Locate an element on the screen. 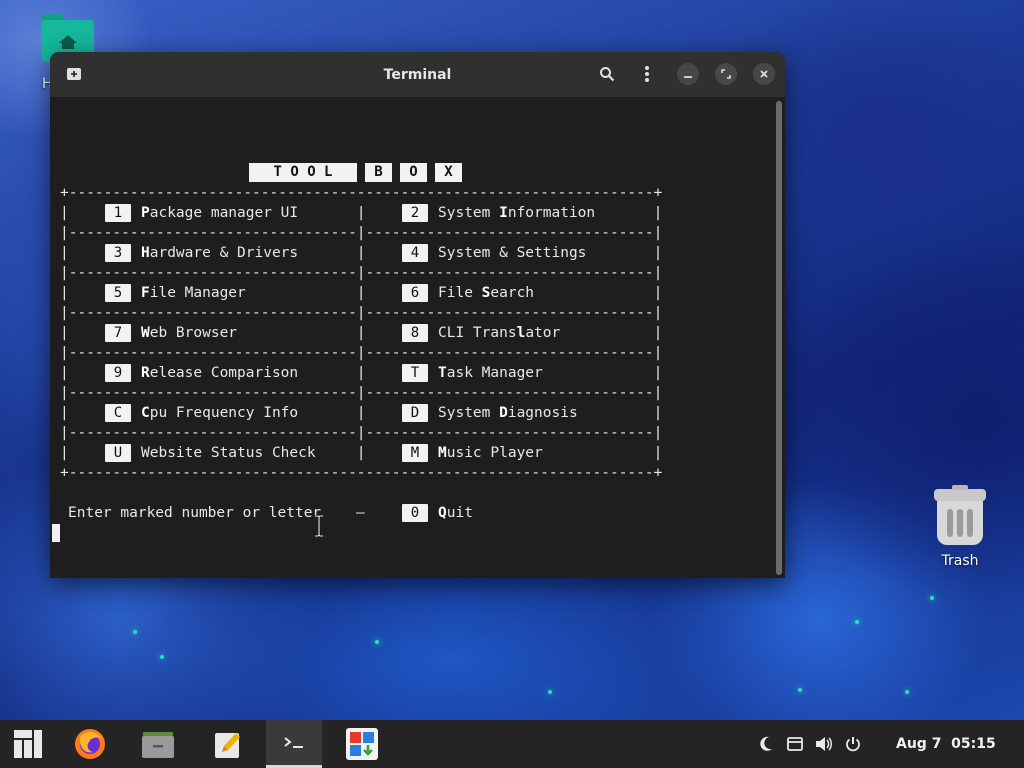 This screenshot has width=1024, height=768. close-icon is located at coordinates (764, 74).